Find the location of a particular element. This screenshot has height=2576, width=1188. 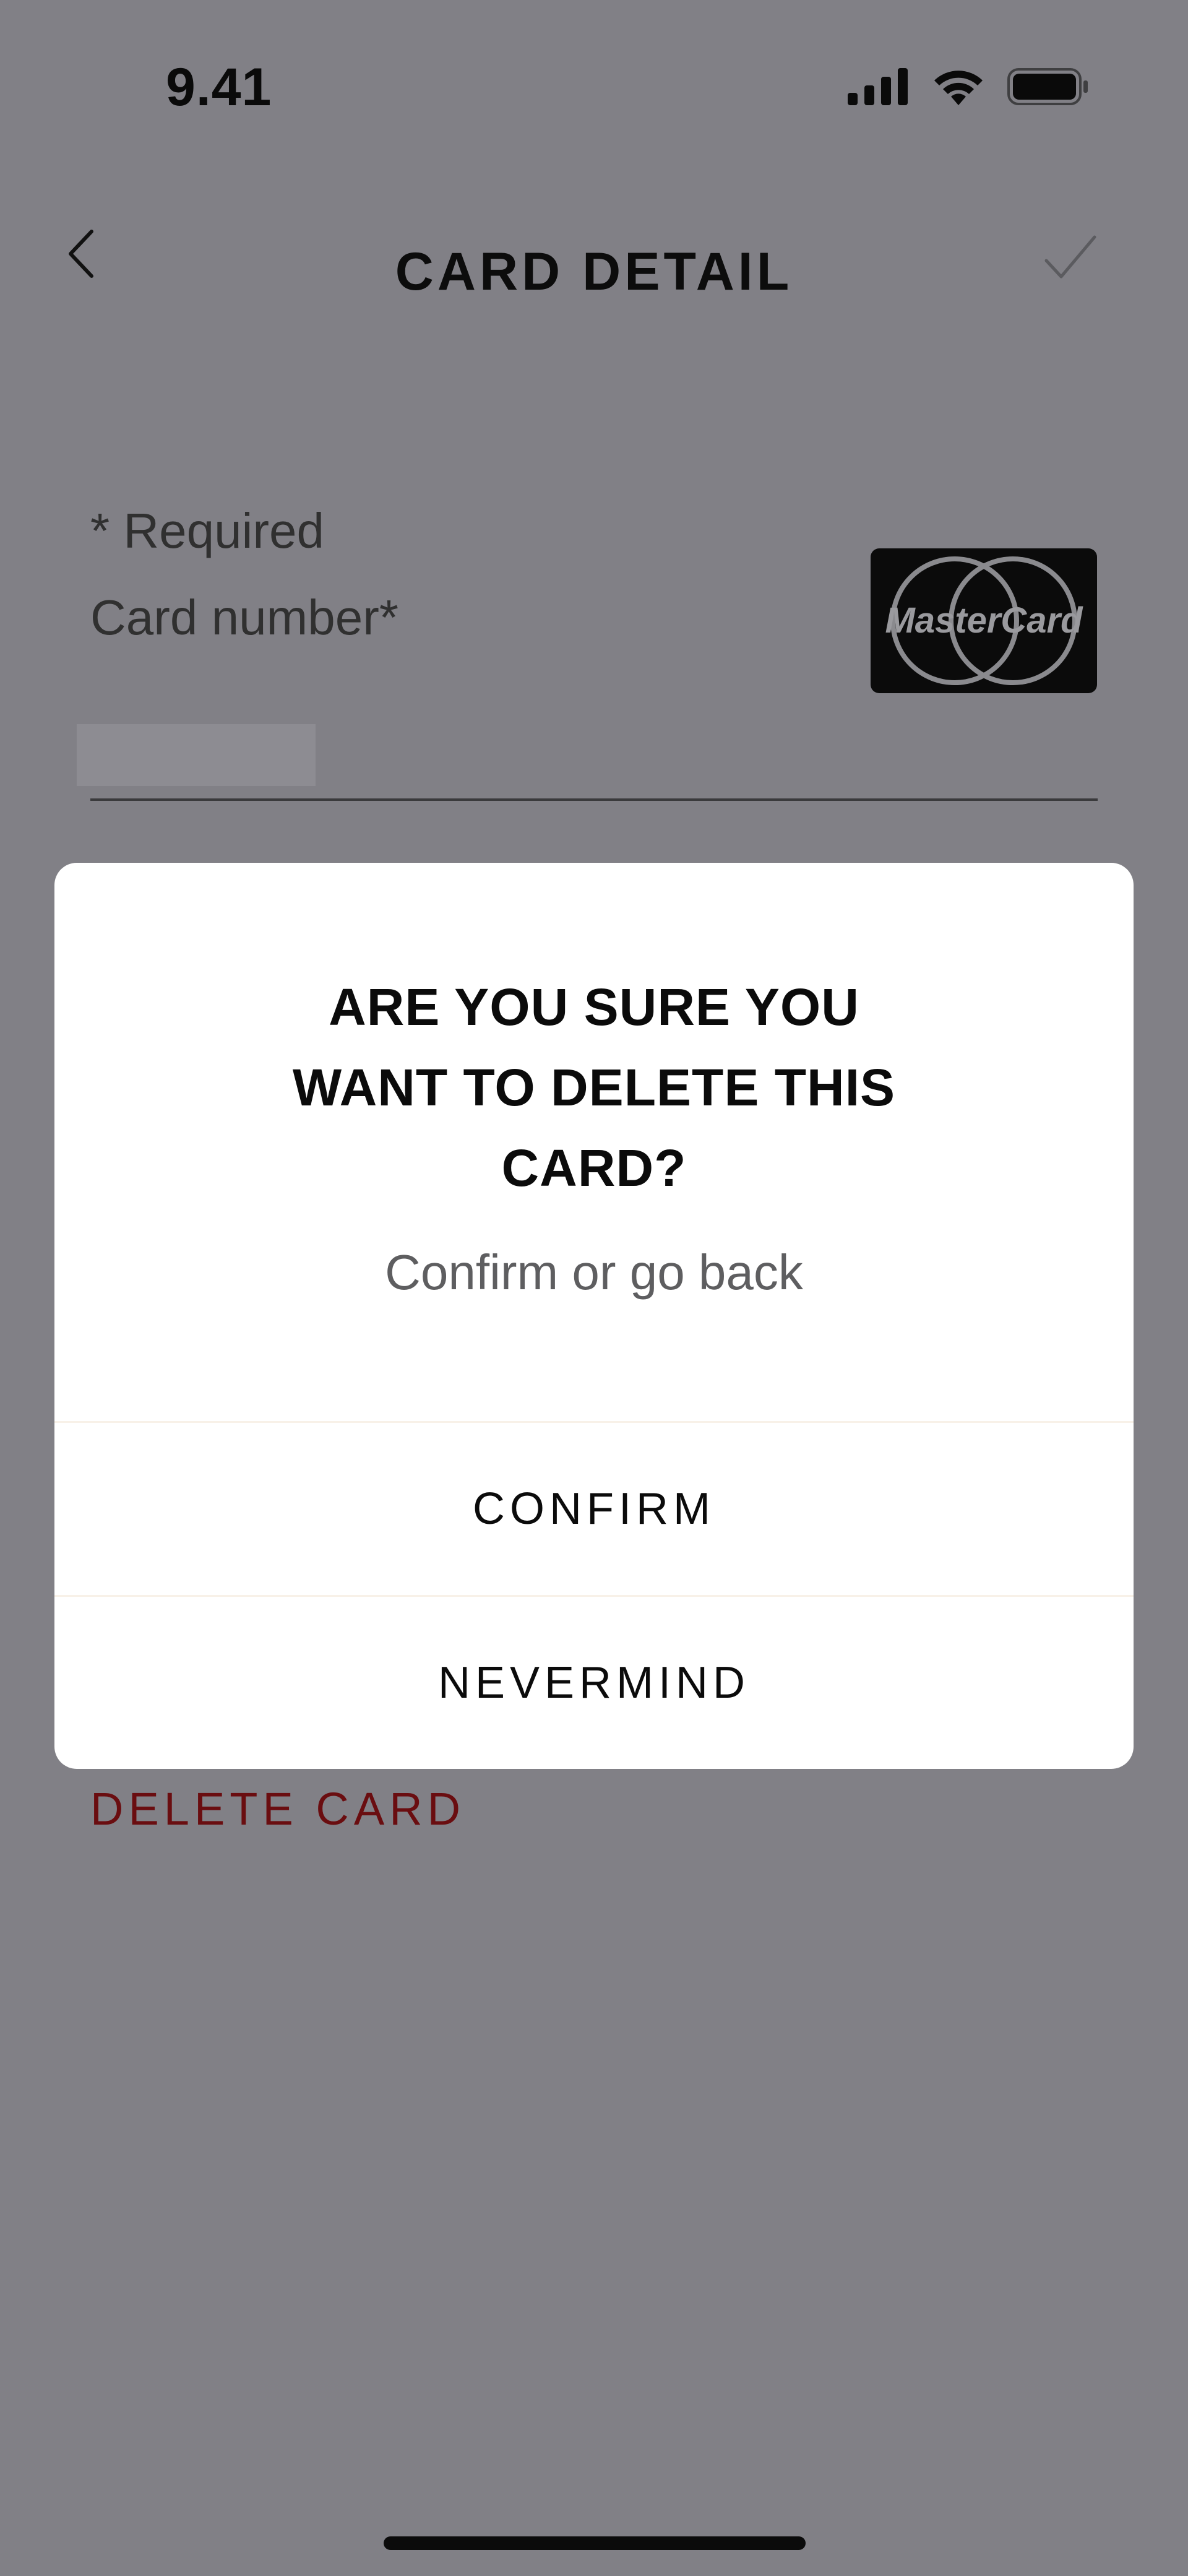

battery-icon is located at coordinates (1047, 86).